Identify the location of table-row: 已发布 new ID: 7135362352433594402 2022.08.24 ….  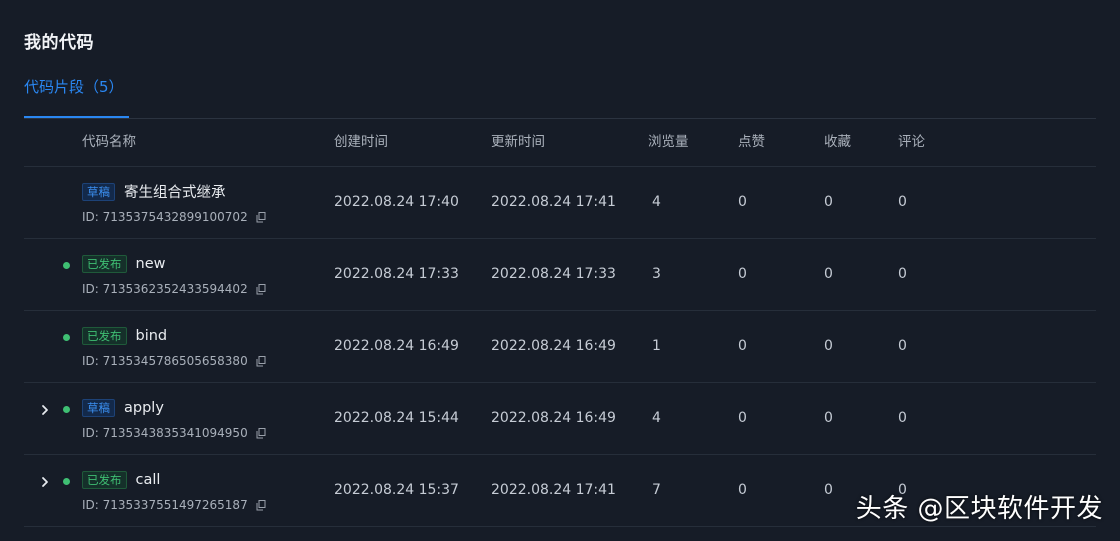
(560, 275).